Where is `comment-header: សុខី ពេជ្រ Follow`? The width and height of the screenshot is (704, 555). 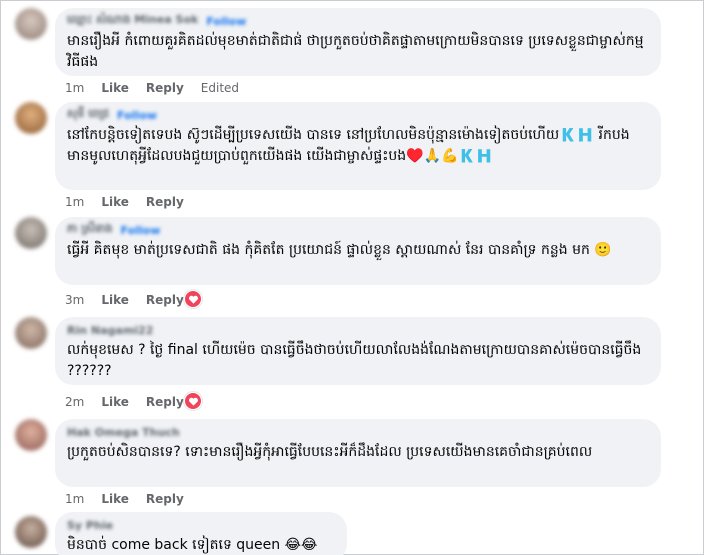
comment-header: សុខី ពេជ្រ Follow is located at coordinates (358, 115).